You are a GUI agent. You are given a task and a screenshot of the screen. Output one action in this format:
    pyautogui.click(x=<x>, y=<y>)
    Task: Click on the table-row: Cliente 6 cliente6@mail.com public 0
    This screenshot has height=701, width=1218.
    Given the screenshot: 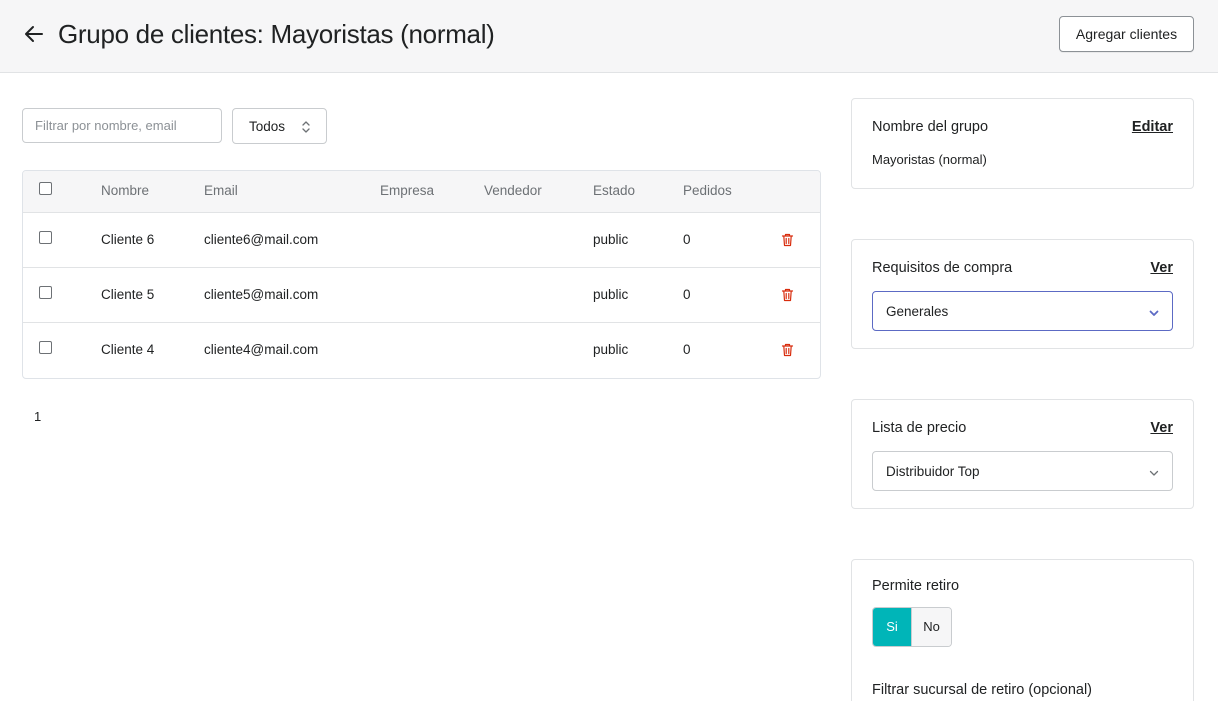 What is the action you would take?
    pyautogui.click(x=421, y=240)
    